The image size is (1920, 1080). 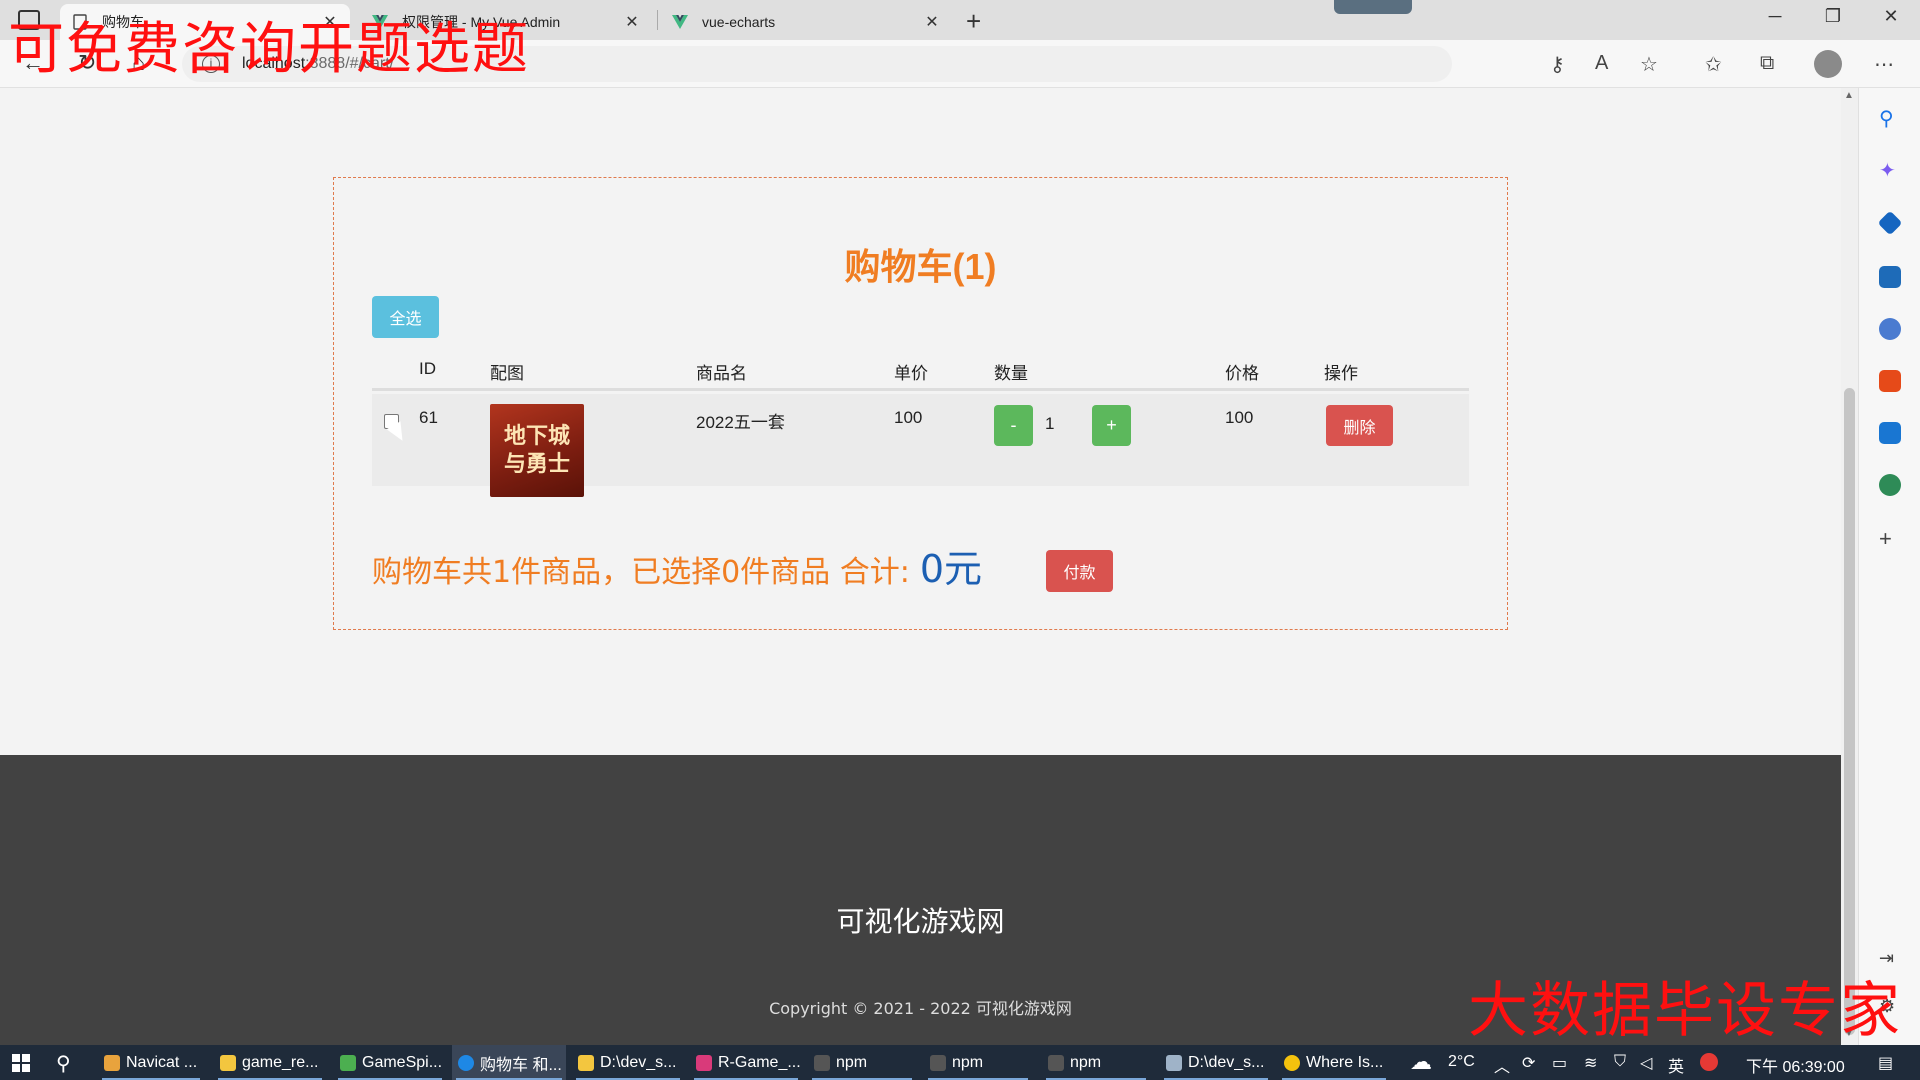 I want to click on games-icon, so click(x=1890, y=329).